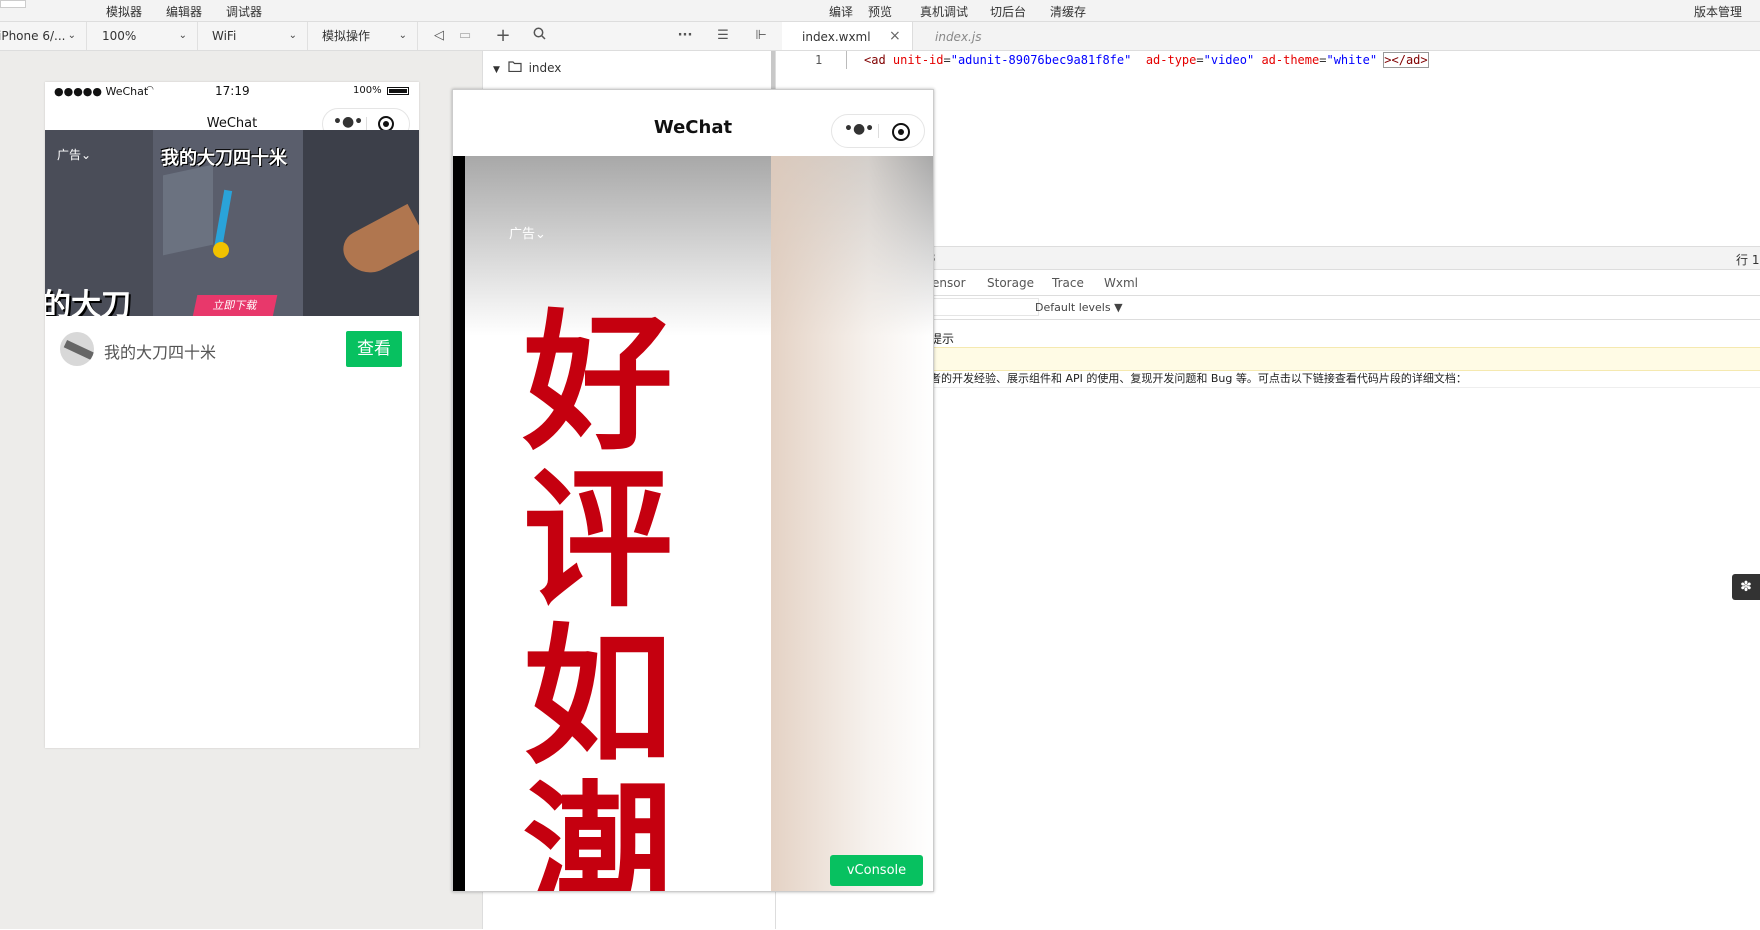 This screenshot has height=930, width=1760. What do you see at coordinates (232, 349) in the screenshot?
I see `ad-footer: 我的大刀四十米 查看` at bounding box center [232, 349].